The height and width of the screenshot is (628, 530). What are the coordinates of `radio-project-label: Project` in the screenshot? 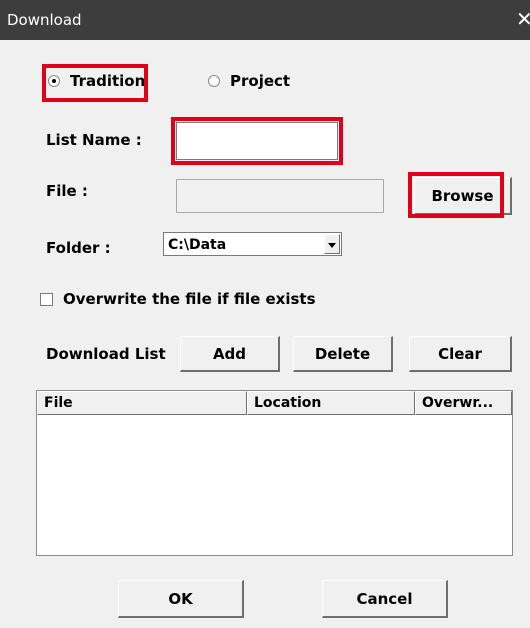 It's located at (260, 81).